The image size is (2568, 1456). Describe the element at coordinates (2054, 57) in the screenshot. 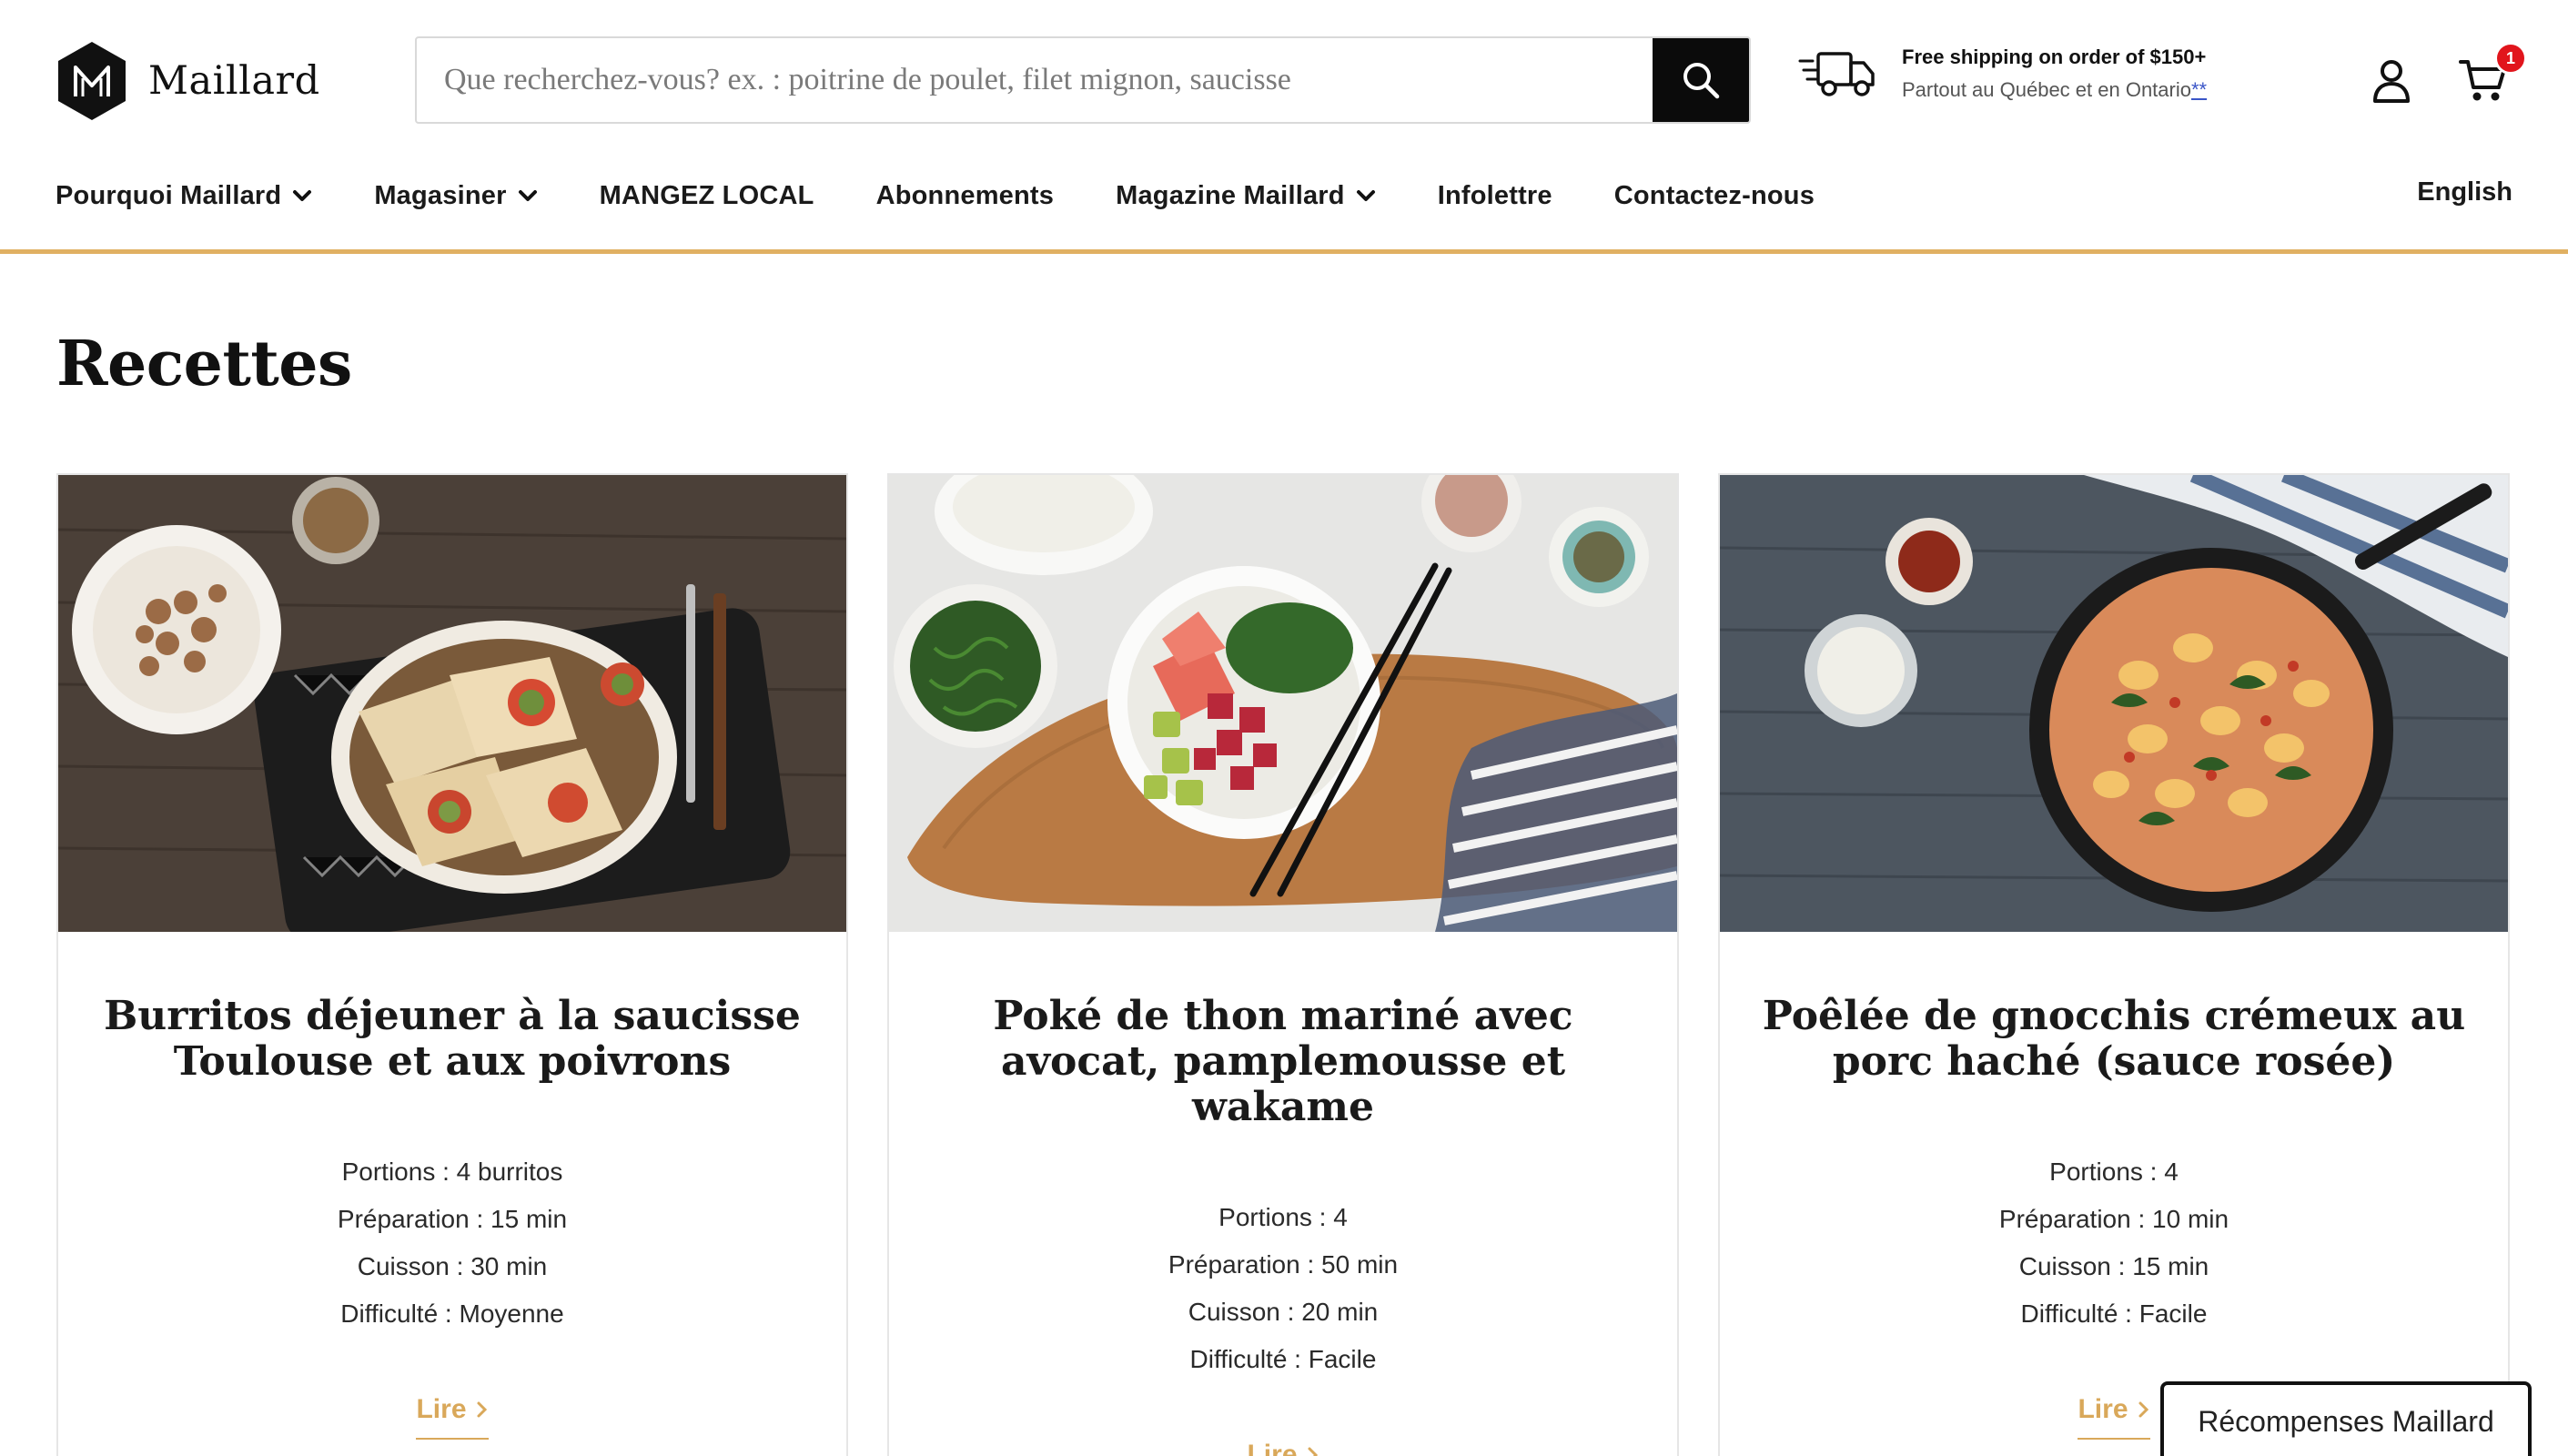

I see `shipping-title: Free shipping on order of $150+` at that location.